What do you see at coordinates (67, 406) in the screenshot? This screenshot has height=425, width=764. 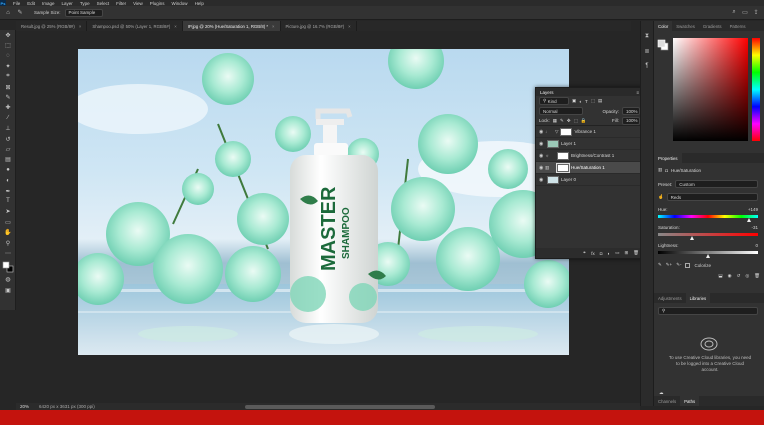 I see `document-info: 6420 px x 3631 px (300 ppi)` at bounding box center [67, 406].